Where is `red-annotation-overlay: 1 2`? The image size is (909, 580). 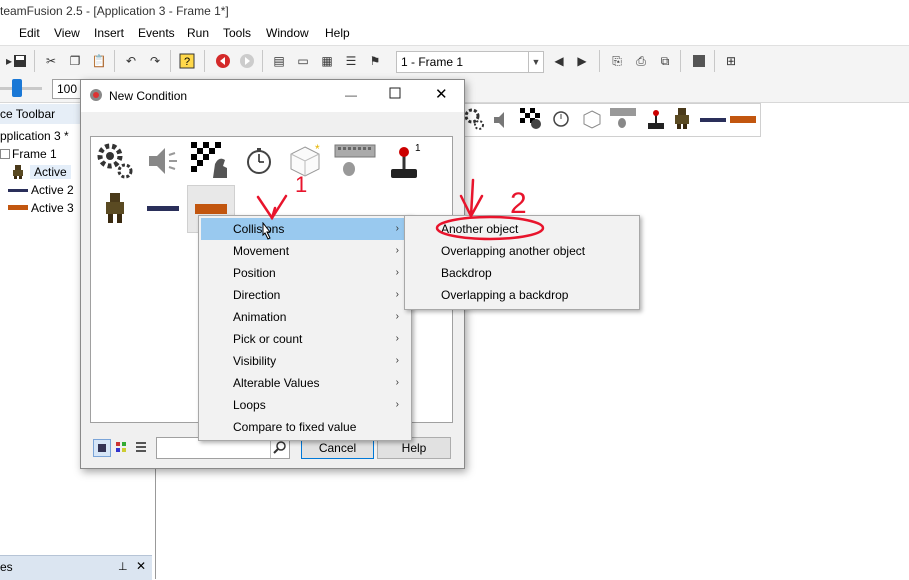
red-annotation-overlay: 1 2 is located at coordinates (400, 206).